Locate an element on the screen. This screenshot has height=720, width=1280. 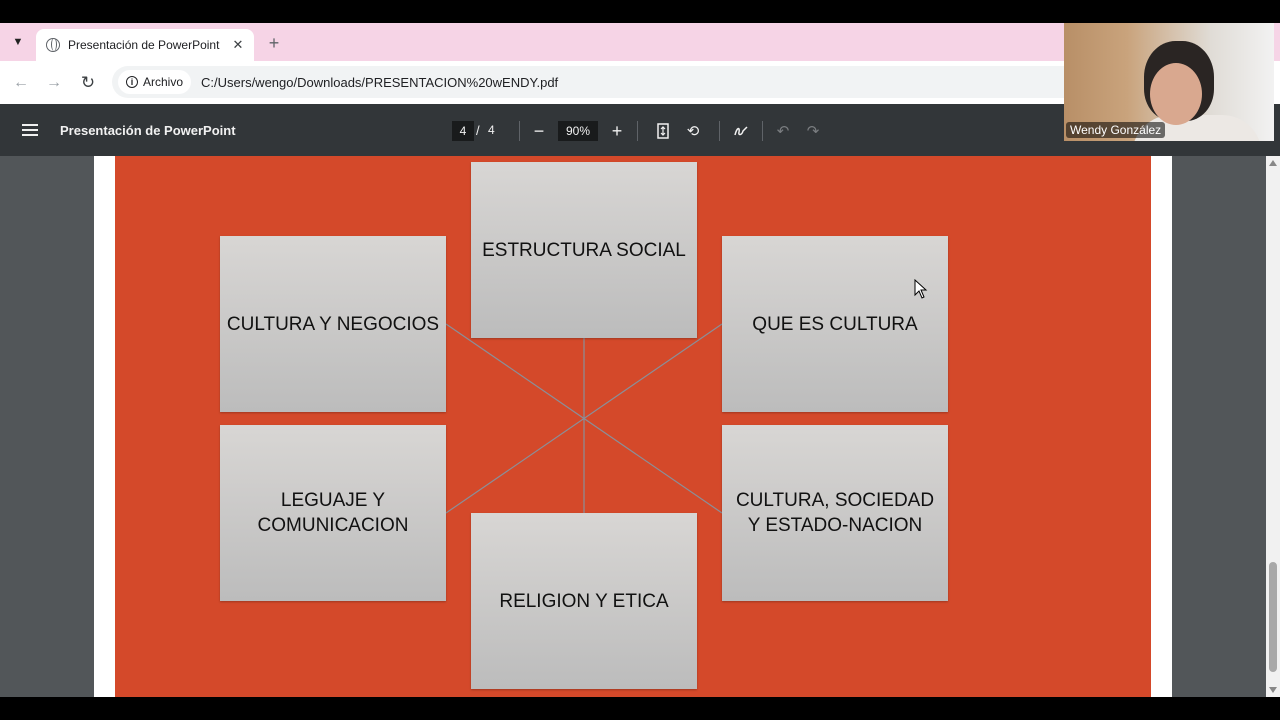
box-label: ESTRUCTURA SOCIAL is located at coordinates (584, 250).